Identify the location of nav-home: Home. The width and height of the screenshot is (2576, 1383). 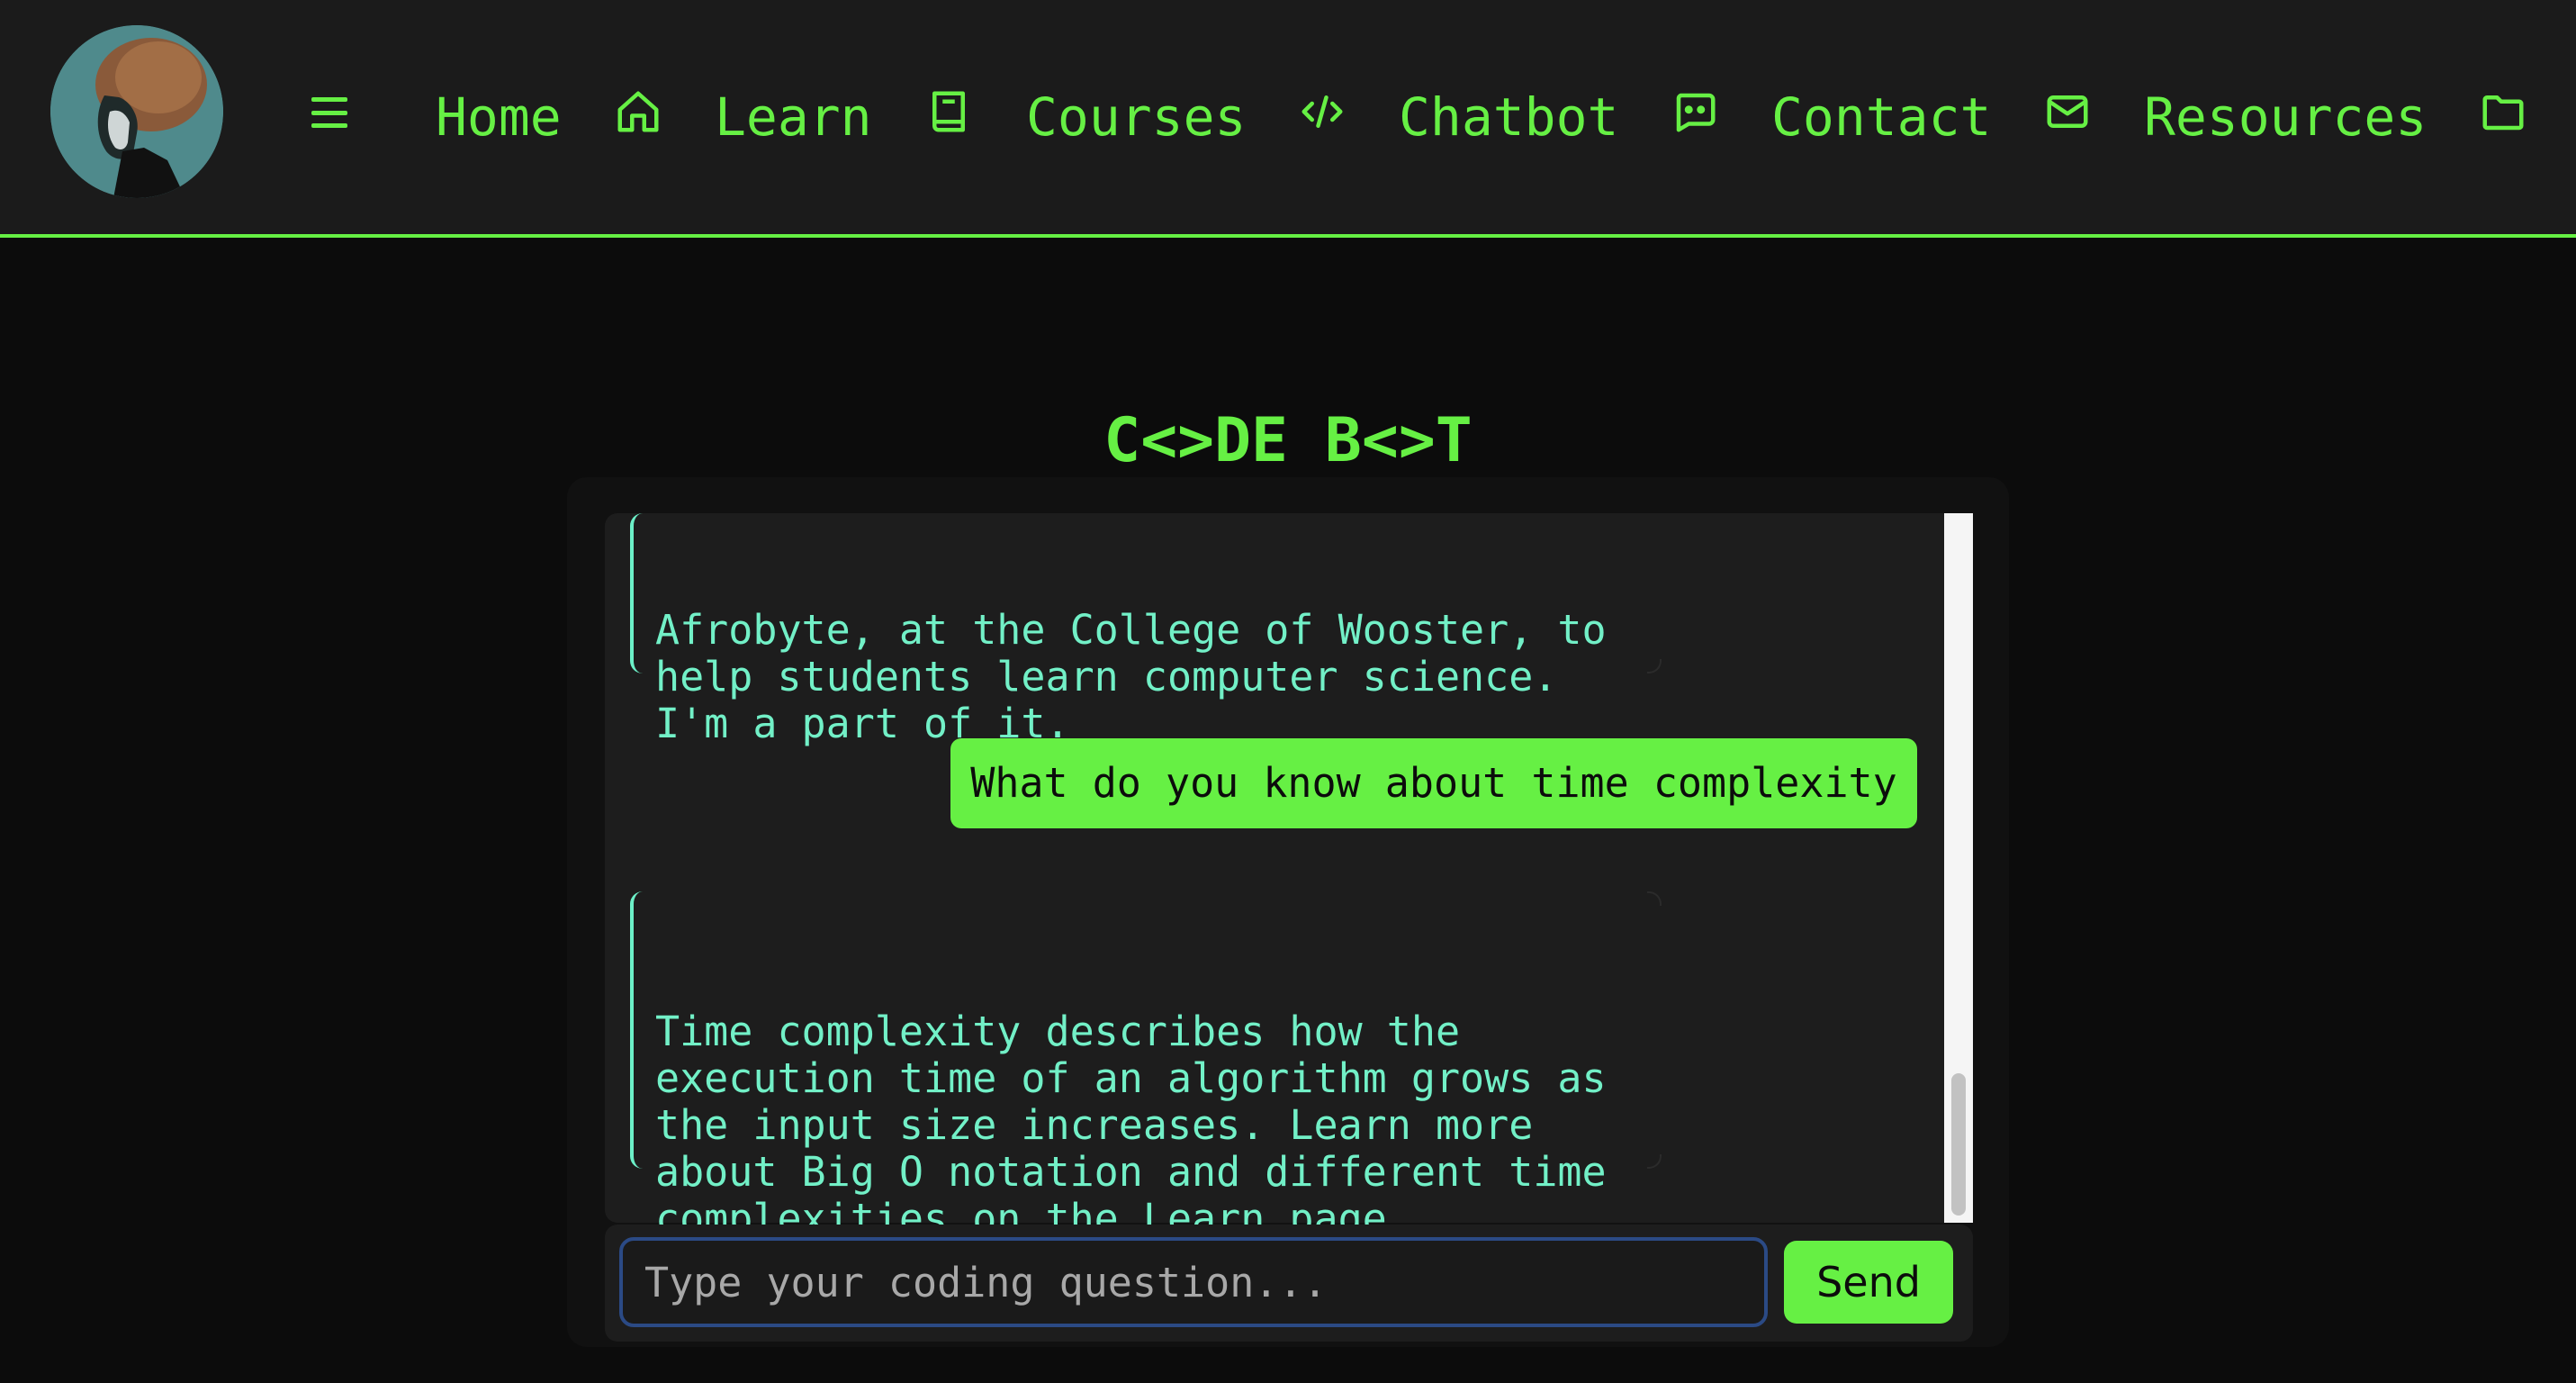
(549, 117).